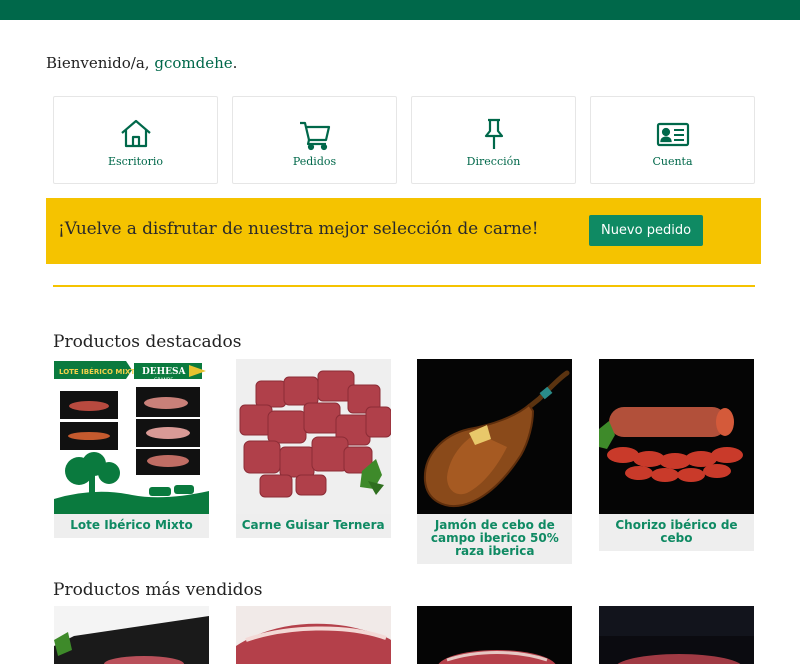 The width and height of the screenshot is (800, 664). I want to click on chorizo-graphic, so click(676, 436).